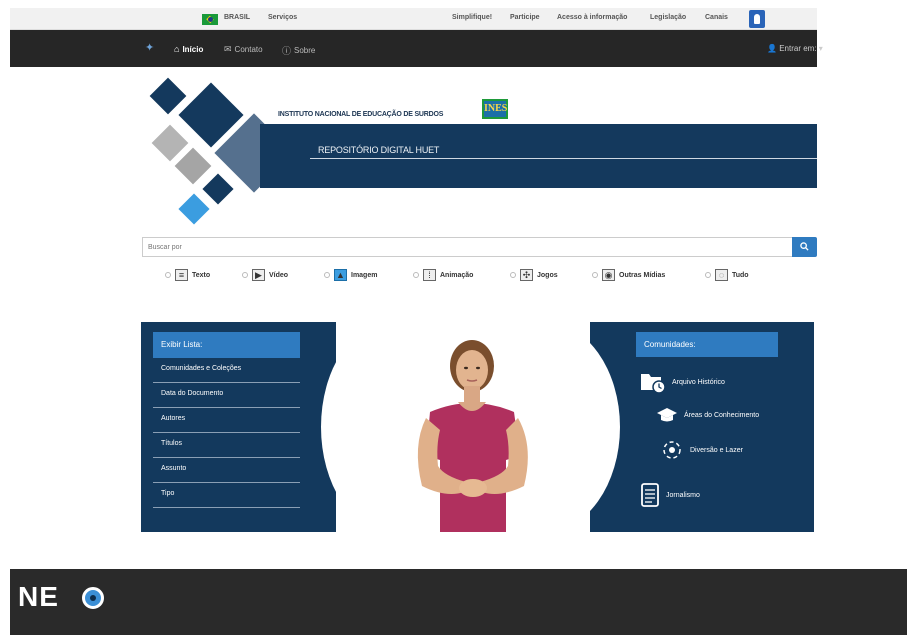 The height and width of the screenshot is (635, 907). Describe the element at coordinates (226, 370) in the screenshot. I see `browse-item-comunidades: Comunidades e Coleções` at that location.